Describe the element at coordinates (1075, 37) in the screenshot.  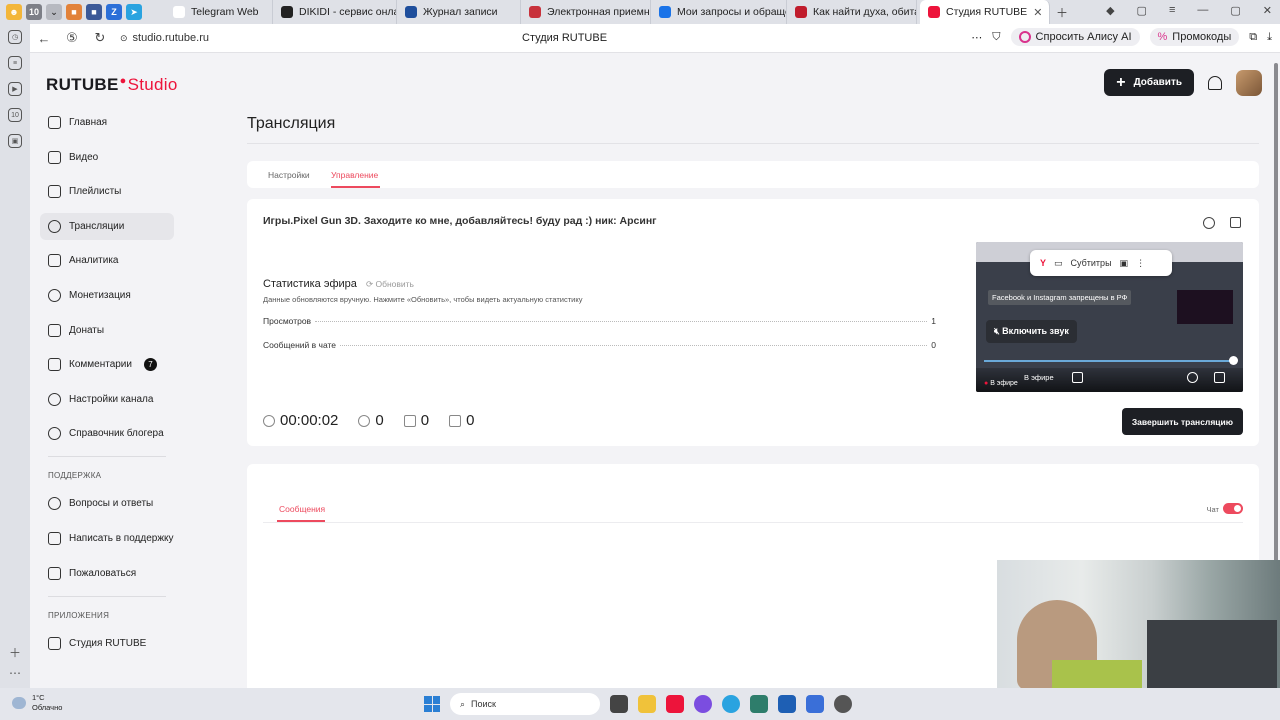
I see `ask-alice-button: Спросить Алису AI` at that location.